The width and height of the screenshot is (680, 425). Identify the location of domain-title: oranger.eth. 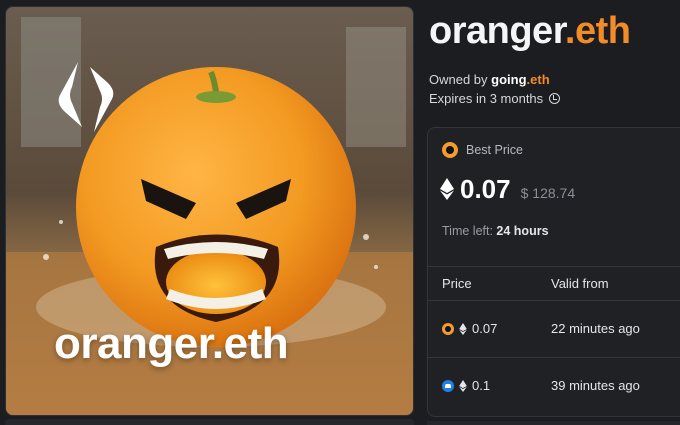
(530, 31).